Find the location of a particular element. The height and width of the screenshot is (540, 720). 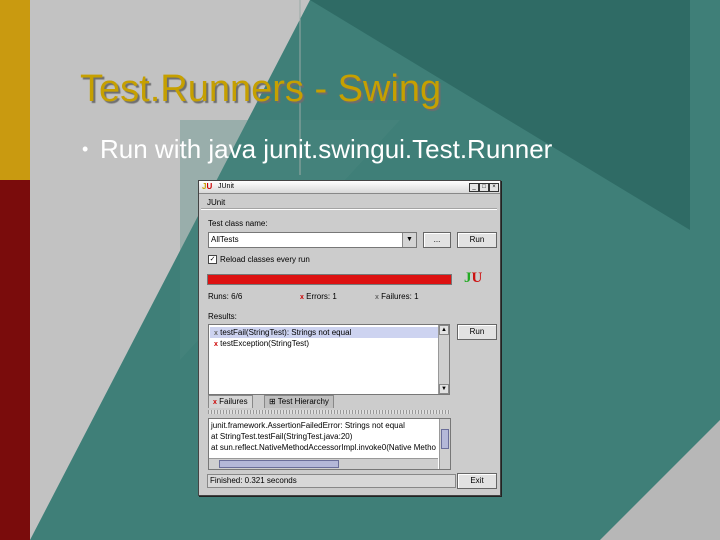

tab-label: Test Hierarchy is located at coordinates (303, 401).